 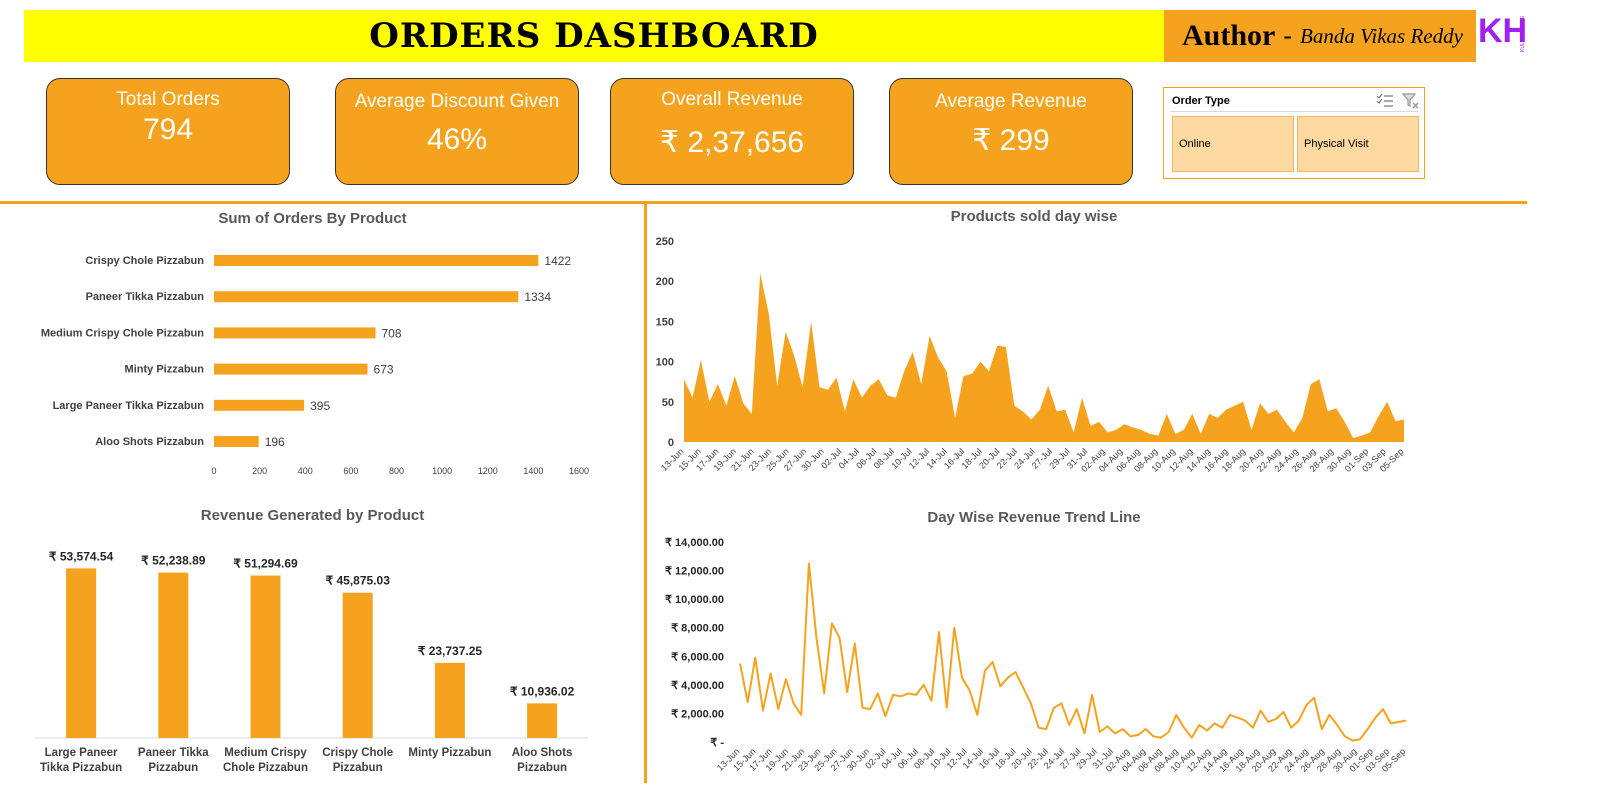 I want to click on y-tick-label: ₹ 10,000.00, so click(x=694, y=600).